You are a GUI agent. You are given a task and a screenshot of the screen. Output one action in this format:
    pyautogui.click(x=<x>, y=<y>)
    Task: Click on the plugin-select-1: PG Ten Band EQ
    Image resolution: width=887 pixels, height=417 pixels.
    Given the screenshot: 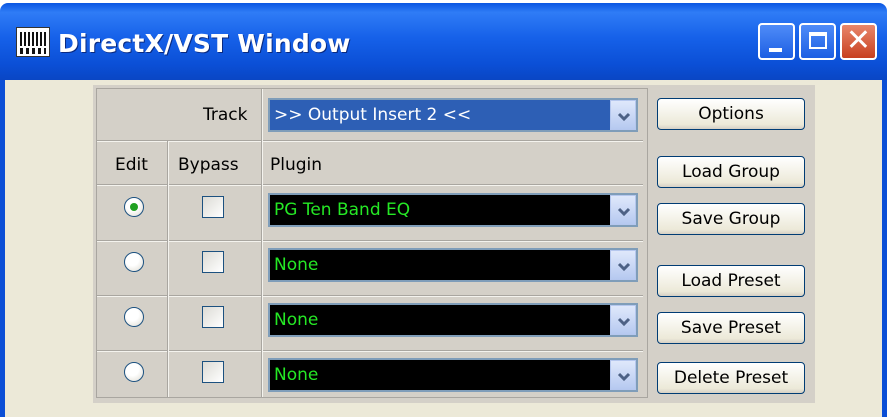 What is the action you would take?
    pyautogui.click(x=453, y=210)
    